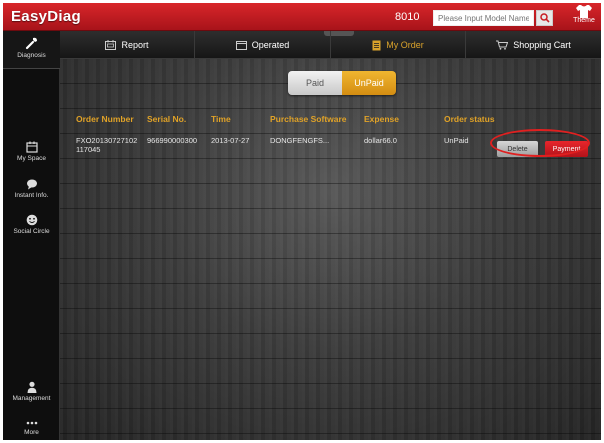 The image size is (604, 443). I want to click on tab-label: Operated, so click(270, 45).